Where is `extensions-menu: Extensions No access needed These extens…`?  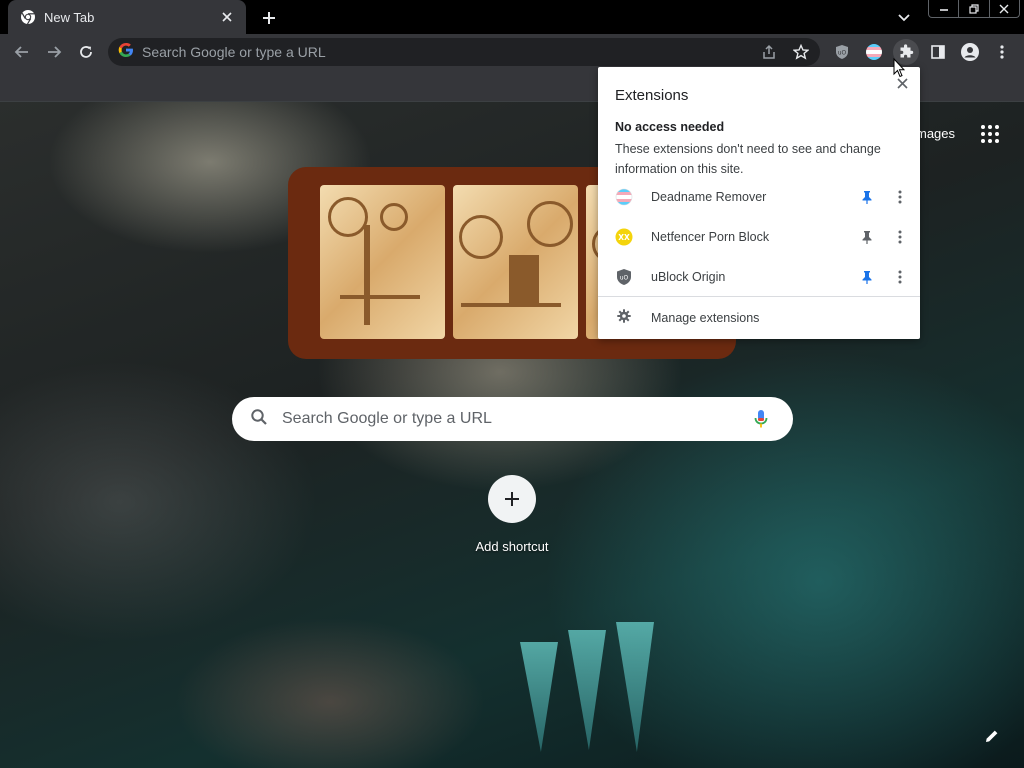 extensions-menu: Extensions No access needed These extens… is located at coordinates (759, 203).